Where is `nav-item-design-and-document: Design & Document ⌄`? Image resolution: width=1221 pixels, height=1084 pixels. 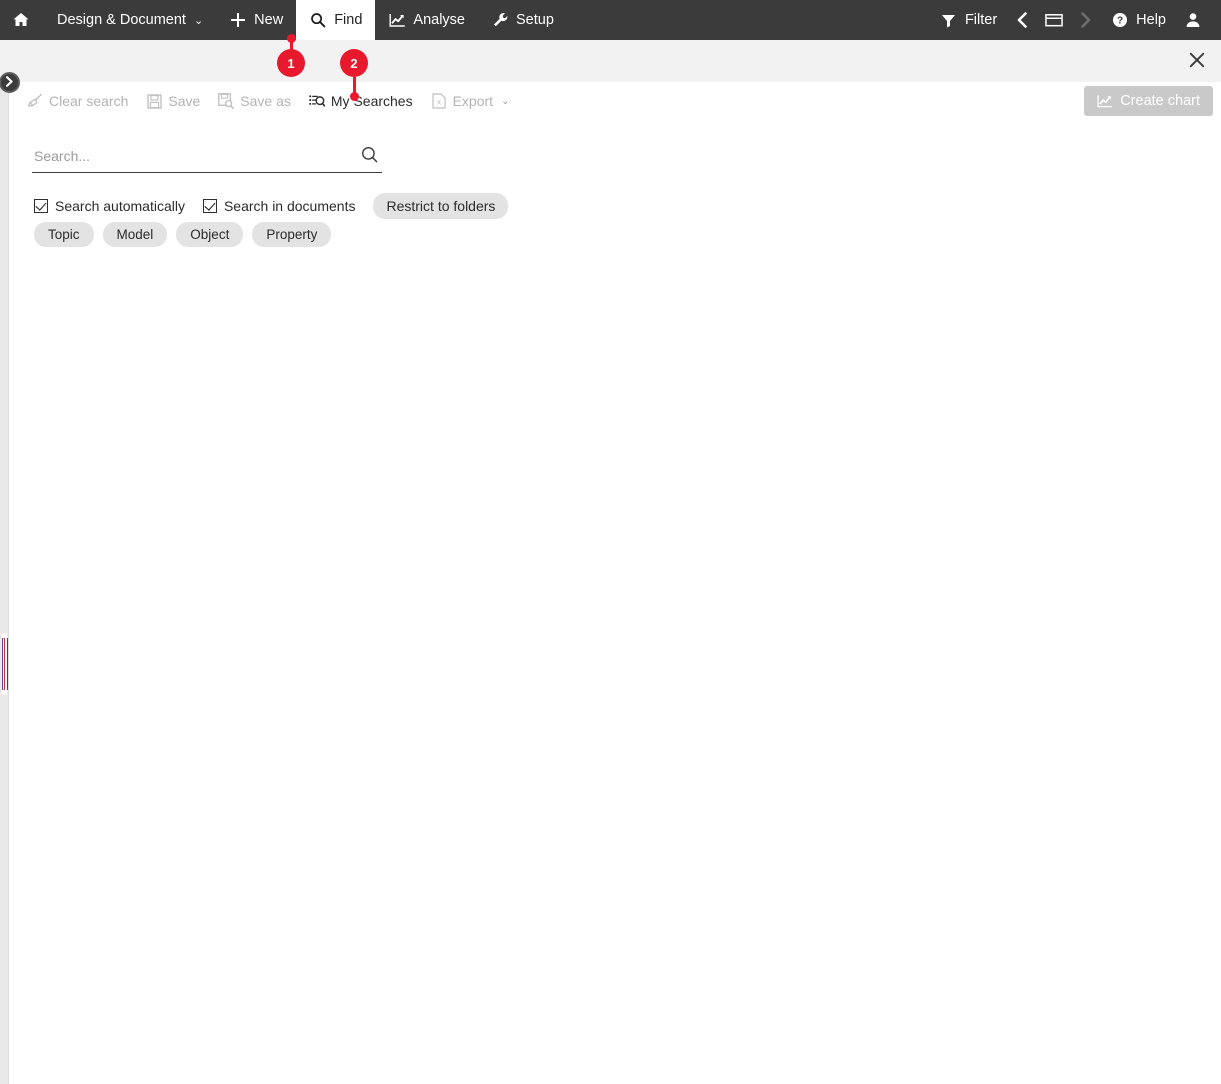
nav-item-design-and-document: Design & Document ⌄ is located at coordinates (130, 20).